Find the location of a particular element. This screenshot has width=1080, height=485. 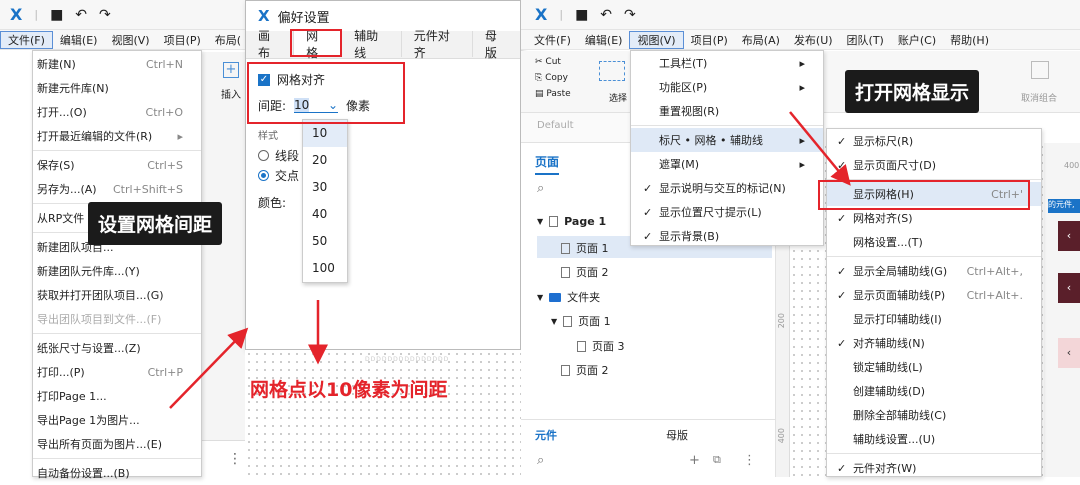

arrow-to-show-grid is located at coordinates (820, 148).